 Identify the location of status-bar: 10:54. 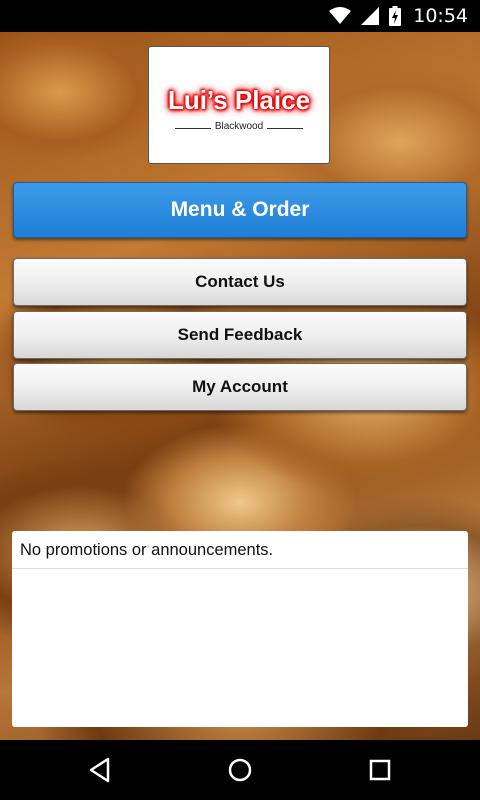
(240, 16).